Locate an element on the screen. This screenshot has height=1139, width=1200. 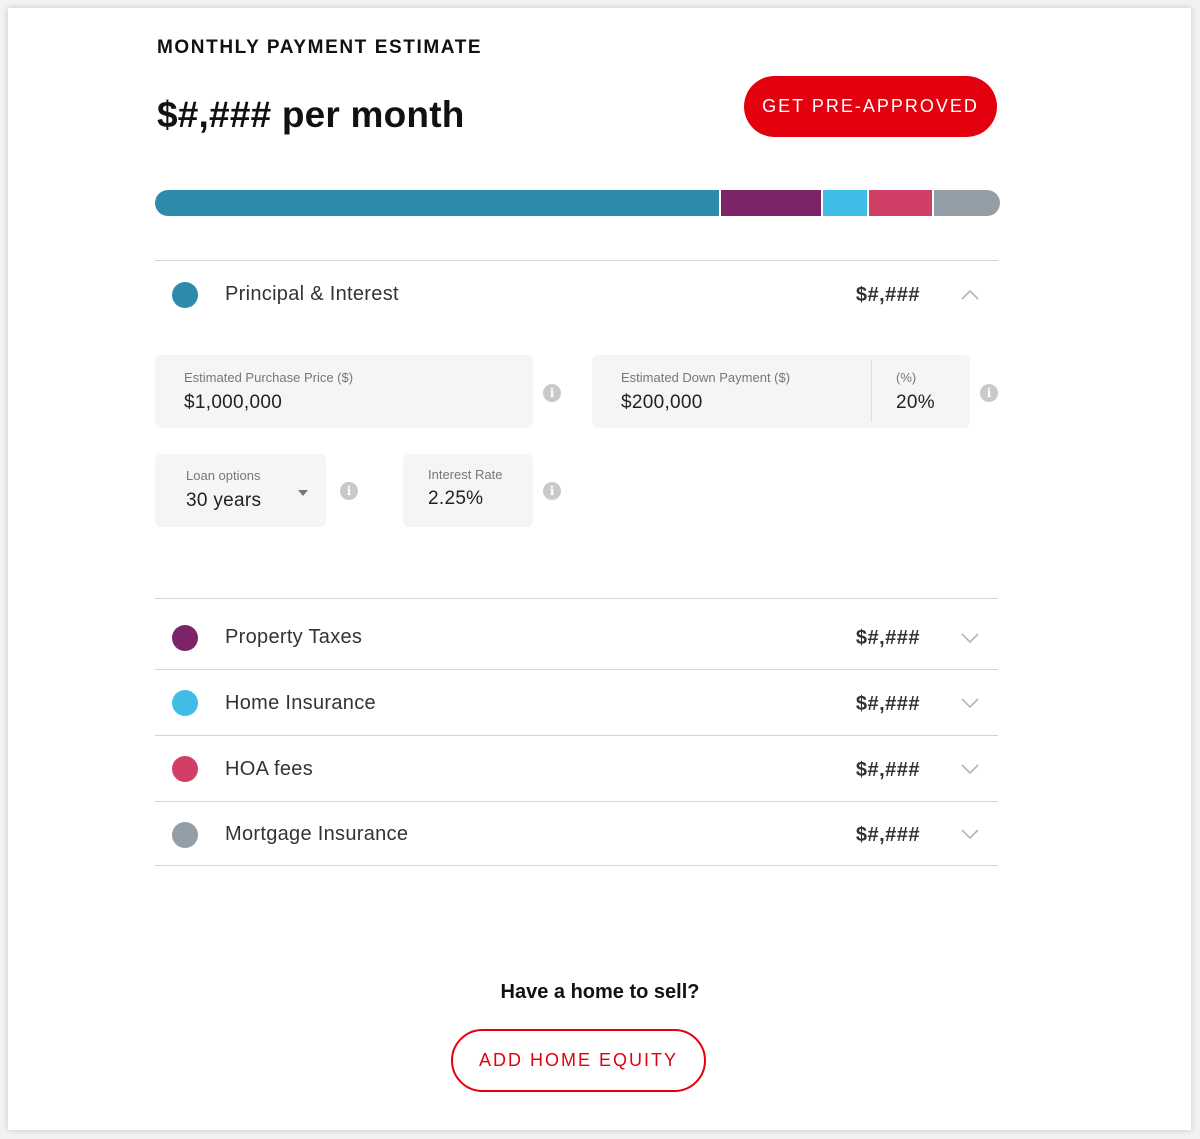
home-insurance-label: Home Insurance is located at coordinates (300, 703).